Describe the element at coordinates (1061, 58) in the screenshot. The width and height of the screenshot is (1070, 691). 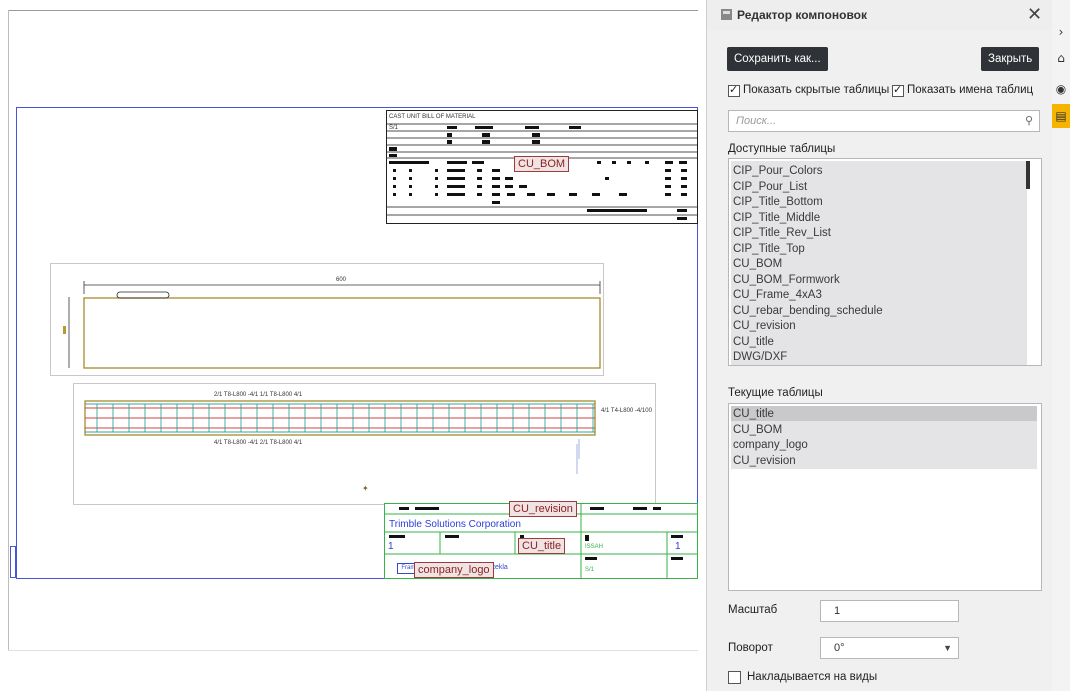
I see `building-icon: ⌂` at that location.